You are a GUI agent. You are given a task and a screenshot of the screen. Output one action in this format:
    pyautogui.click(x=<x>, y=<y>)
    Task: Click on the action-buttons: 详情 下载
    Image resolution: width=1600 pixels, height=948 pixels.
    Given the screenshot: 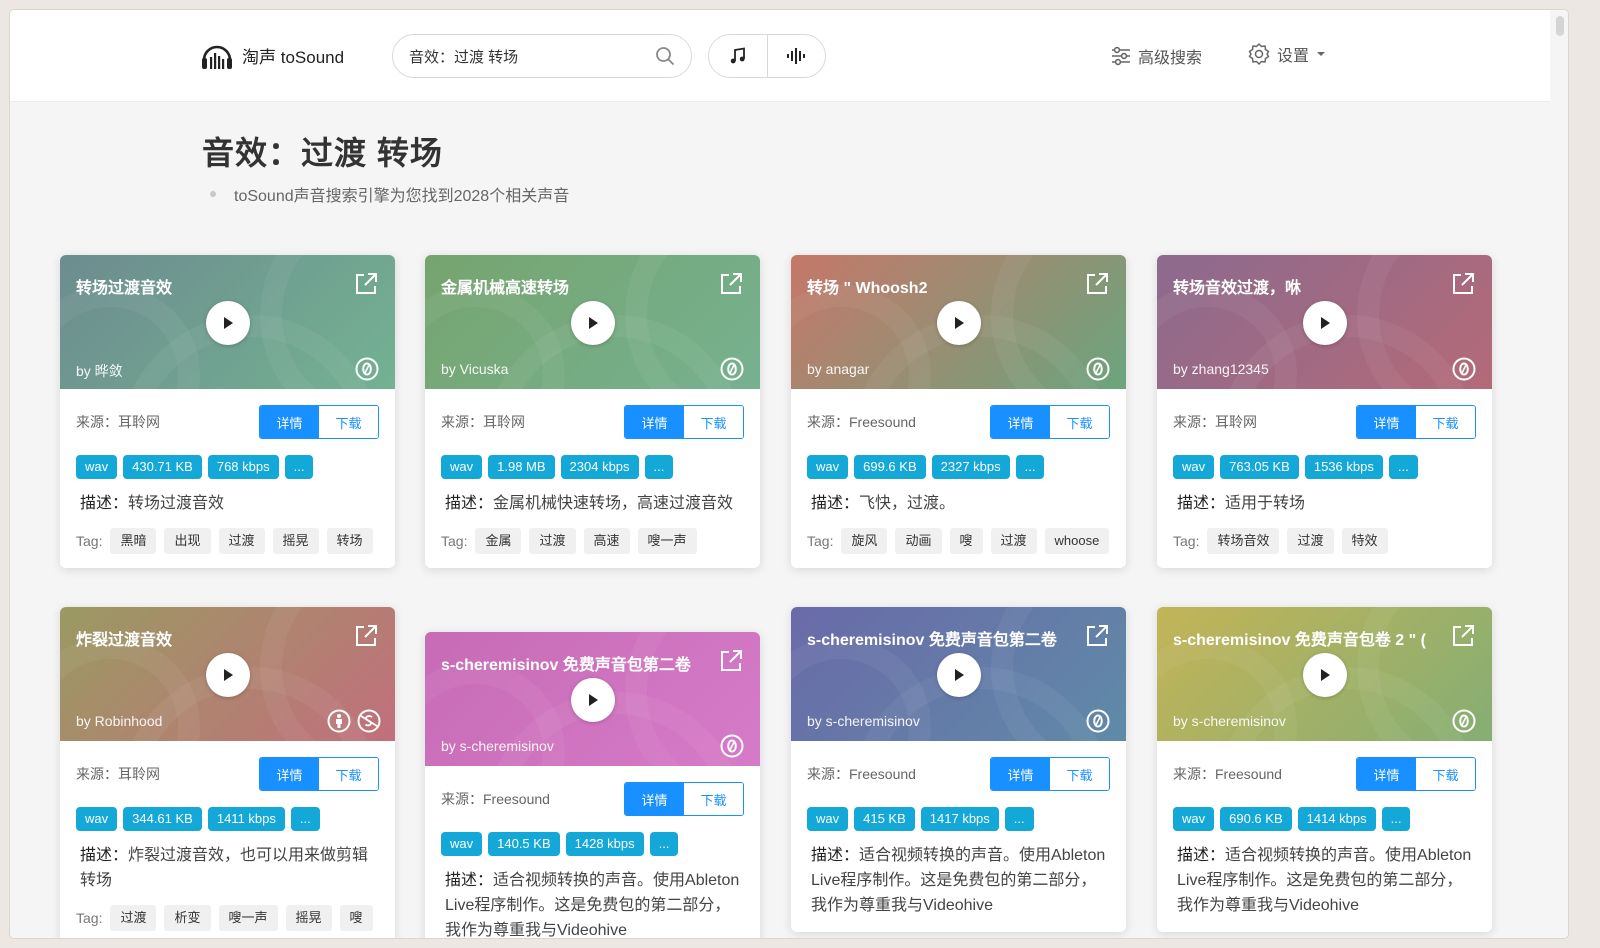 What is the action you would take?
    pyautogui.click(x=1050, y=774)
    